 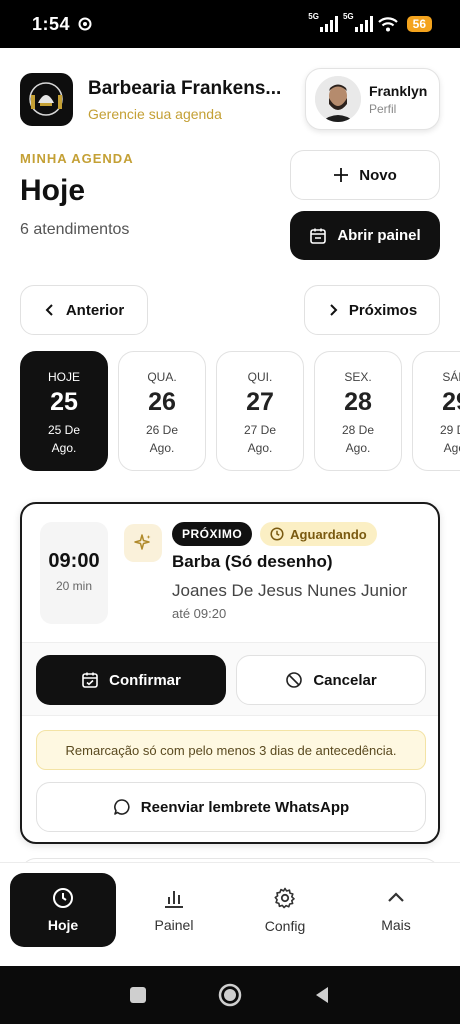 I want to click on new-appointment-button: Novo, so click(x=365, y=175).